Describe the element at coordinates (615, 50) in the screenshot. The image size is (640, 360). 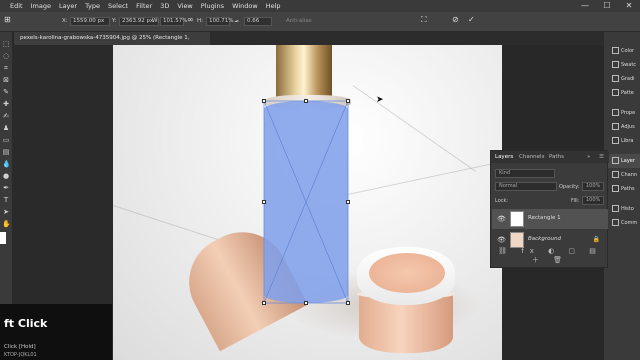
I see `color-icon` at that location.